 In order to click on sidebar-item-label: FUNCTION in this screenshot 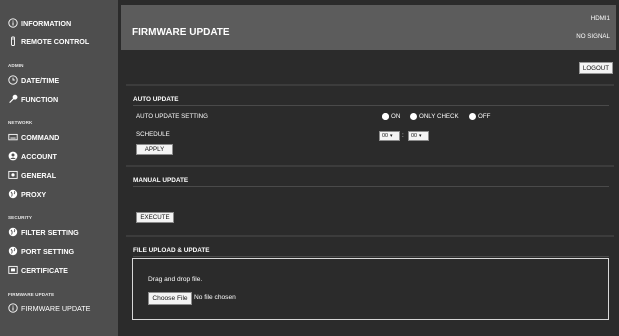, I will do `click(40, 99)`.